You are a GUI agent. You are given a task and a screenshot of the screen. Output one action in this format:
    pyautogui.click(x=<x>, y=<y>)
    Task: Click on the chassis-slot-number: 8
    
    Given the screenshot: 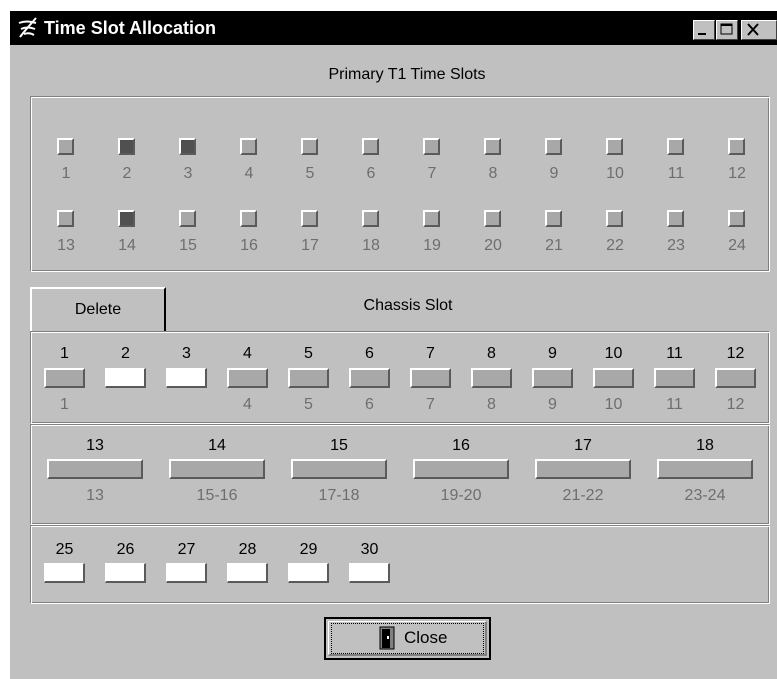 What is the action you would take?
    pyautogui.click(x=491, y=353)
    